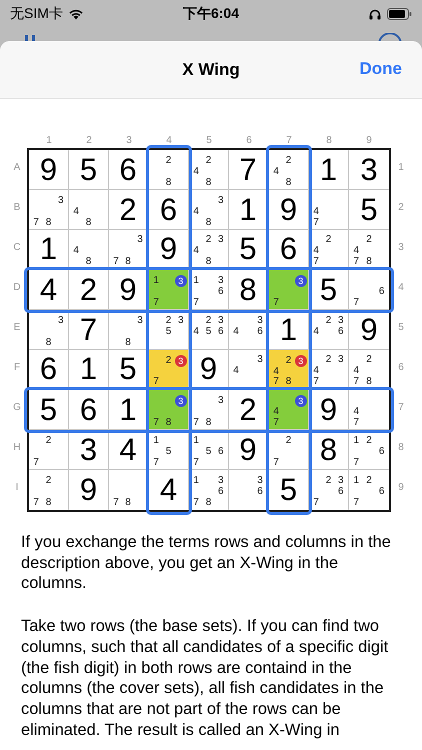  I want to click on column-label: 6, so click(249, 141).